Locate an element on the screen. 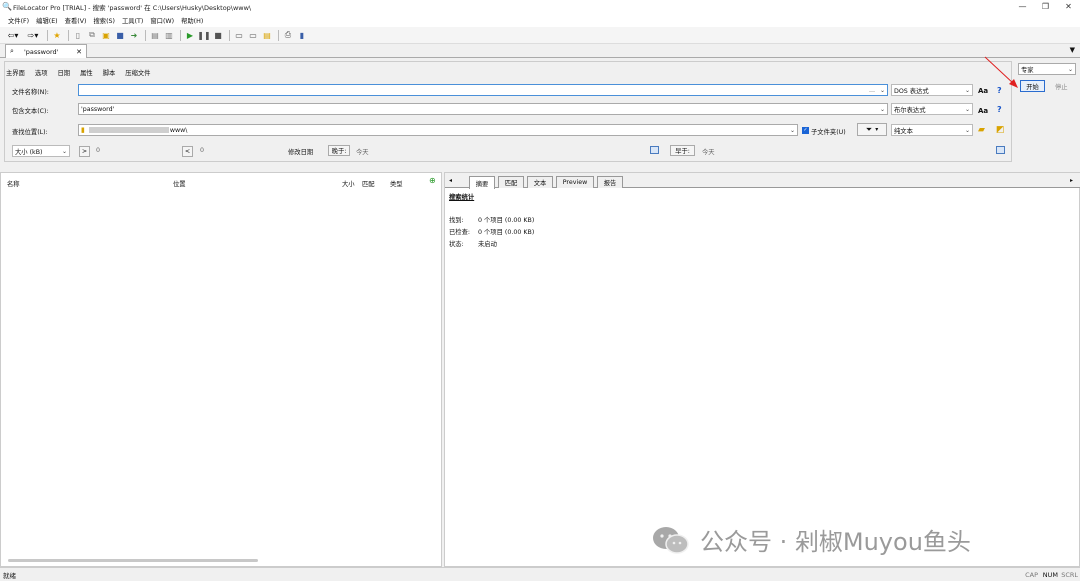 The width and height of the screenshot is (1080, 581). summary-title: 搜索统计 is located at coordinates (462, 197).